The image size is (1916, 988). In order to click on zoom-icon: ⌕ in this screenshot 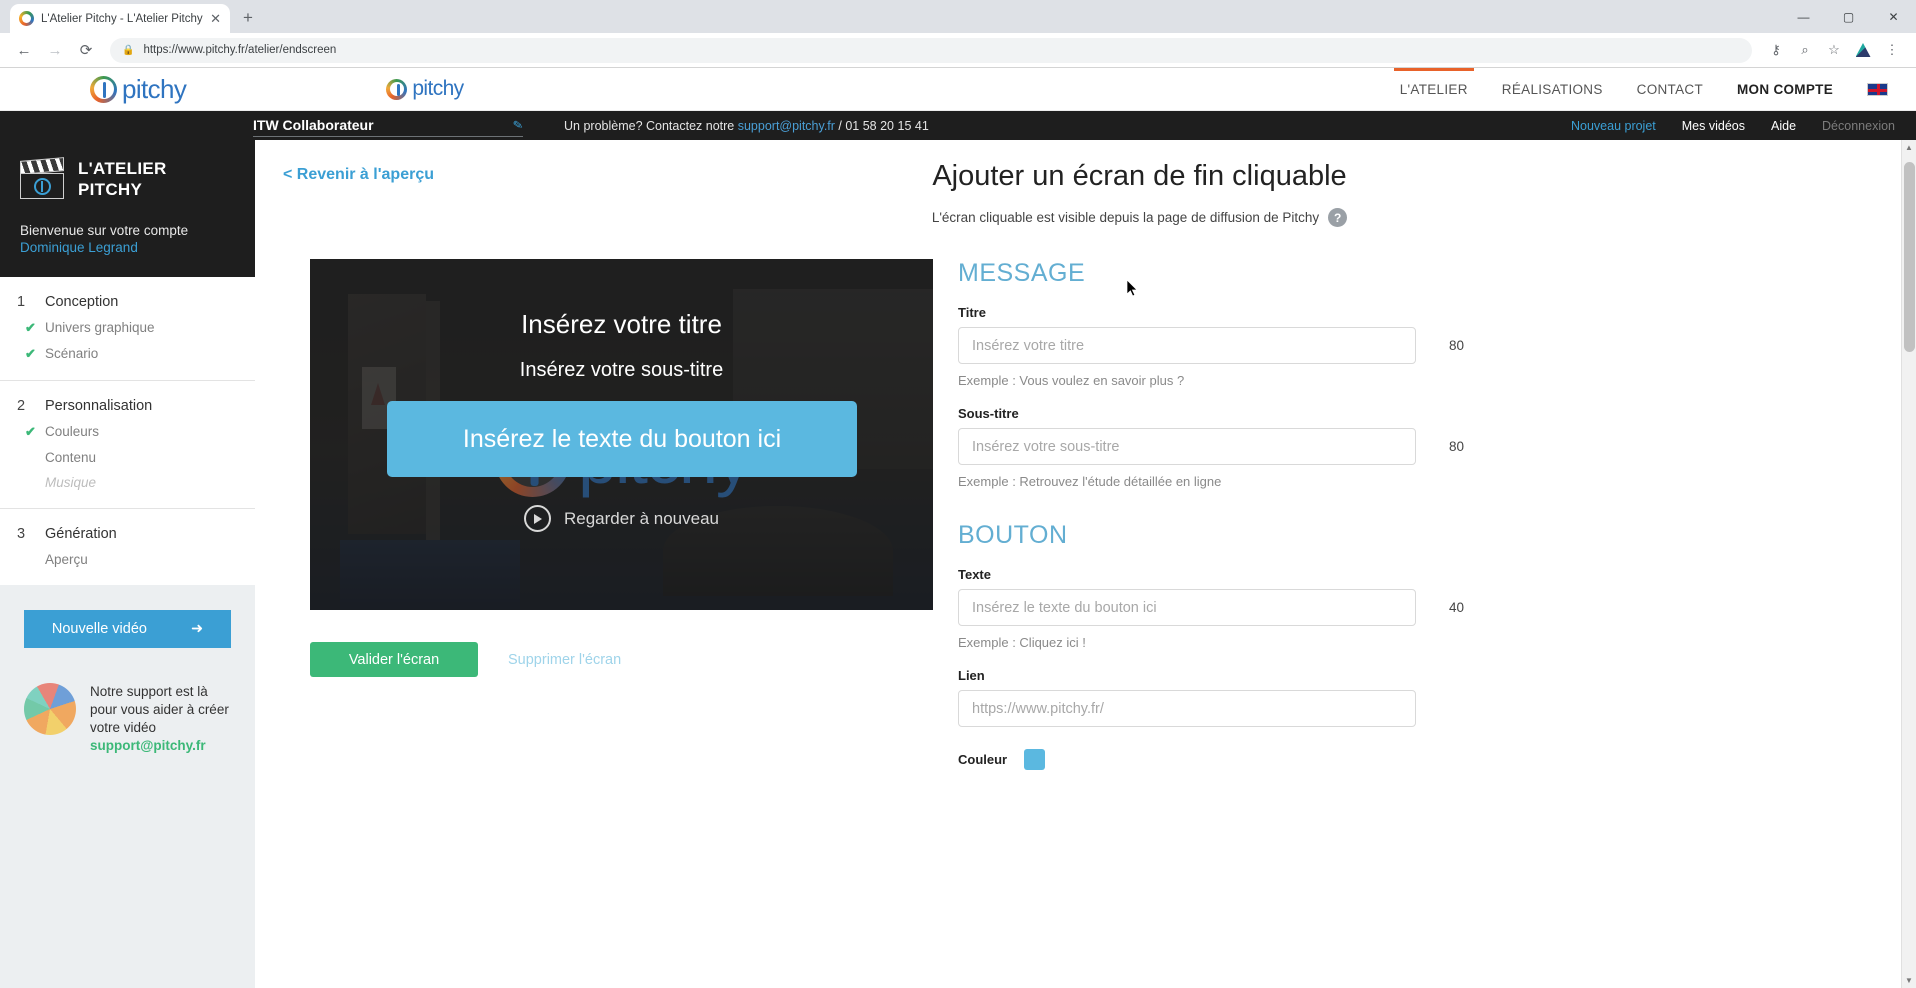, I will do `click(1805, 50)`.